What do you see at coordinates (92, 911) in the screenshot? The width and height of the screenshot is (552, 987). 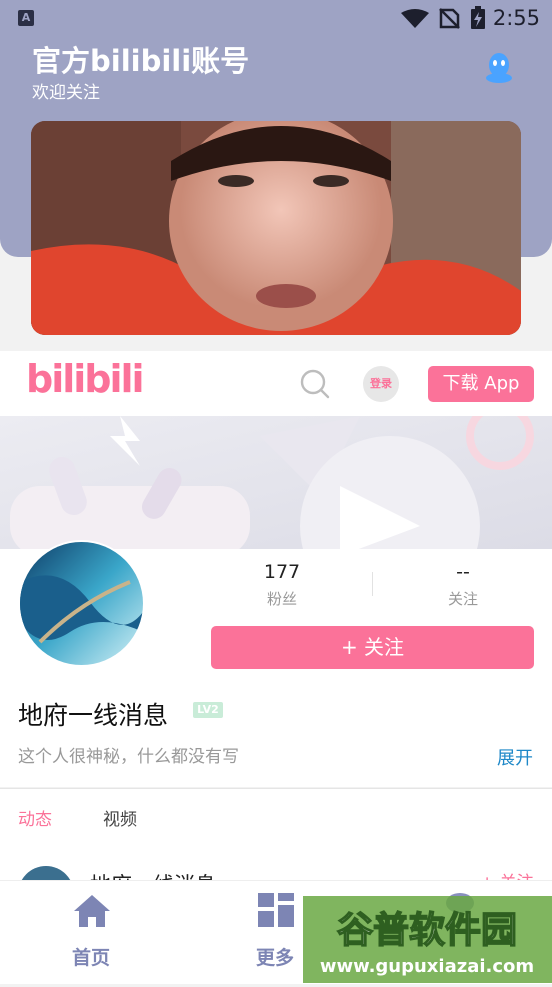 I see `home-icon` at bounding box center [92, 911].